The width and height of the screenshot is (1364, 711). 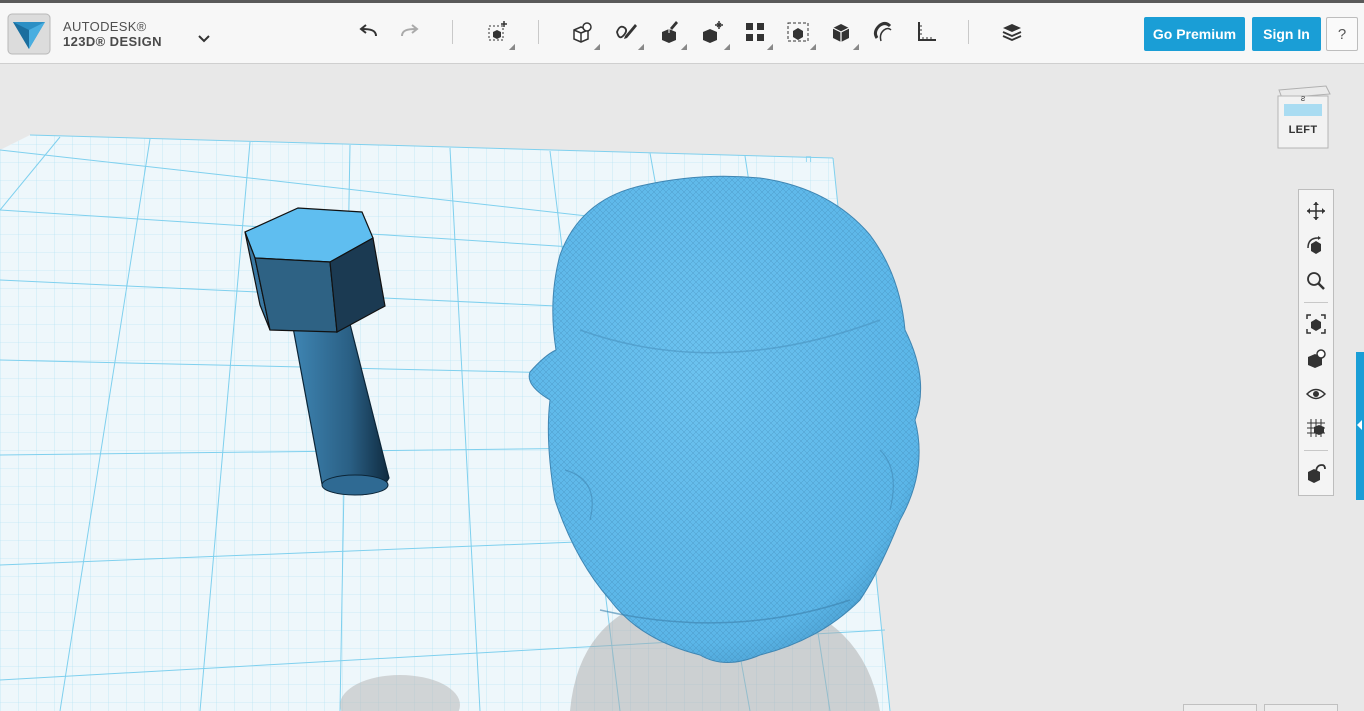 I want to click on undo-icon, so click(x=368, y=30).